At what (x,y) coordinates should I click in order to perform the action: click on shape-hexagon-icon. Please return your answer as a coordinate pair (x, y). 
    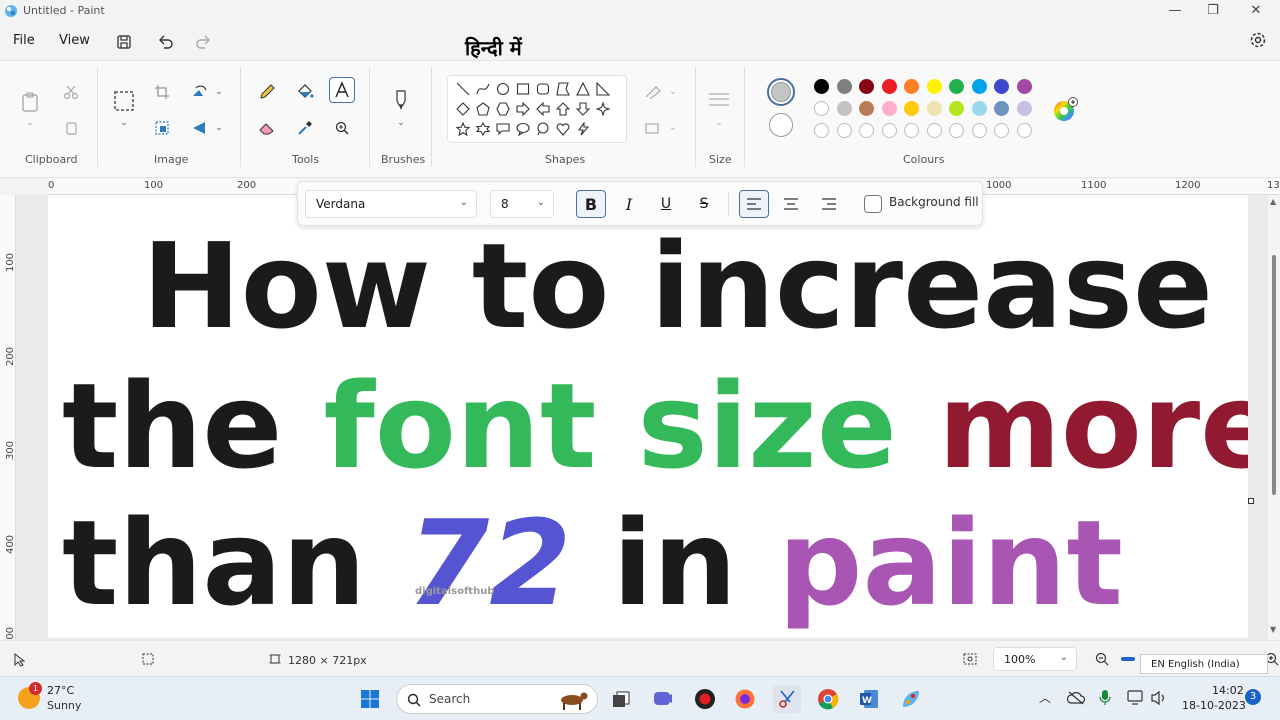
    Looking at the image, I should click on (503, 109).